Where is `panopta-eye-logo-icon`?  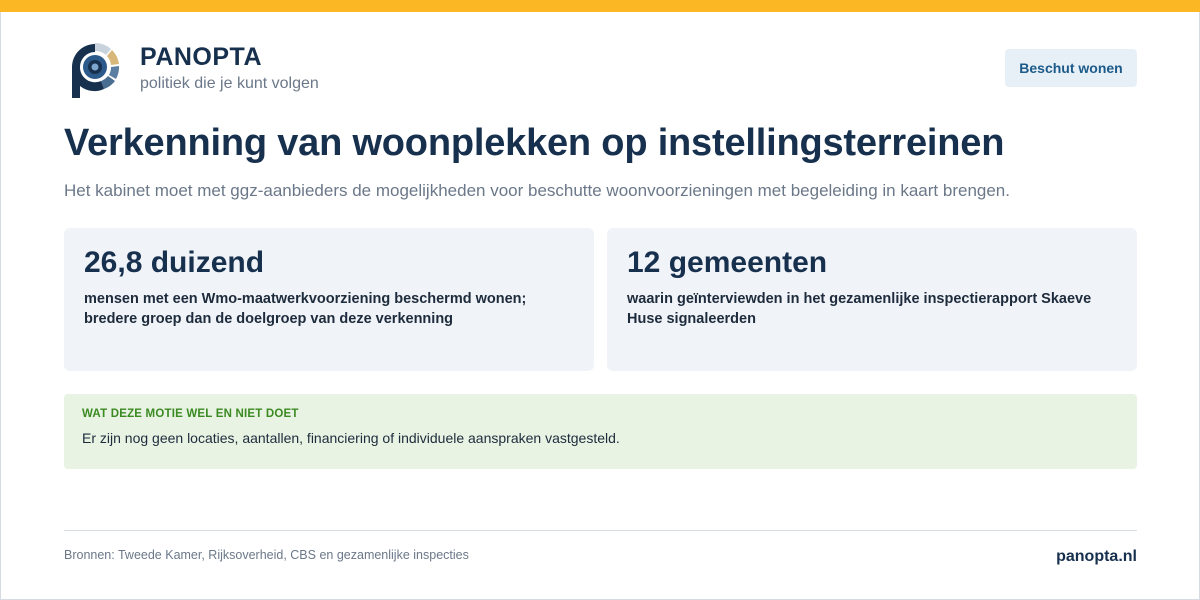
panopta-eye-logo-icon is located at coordinates (96, 70).